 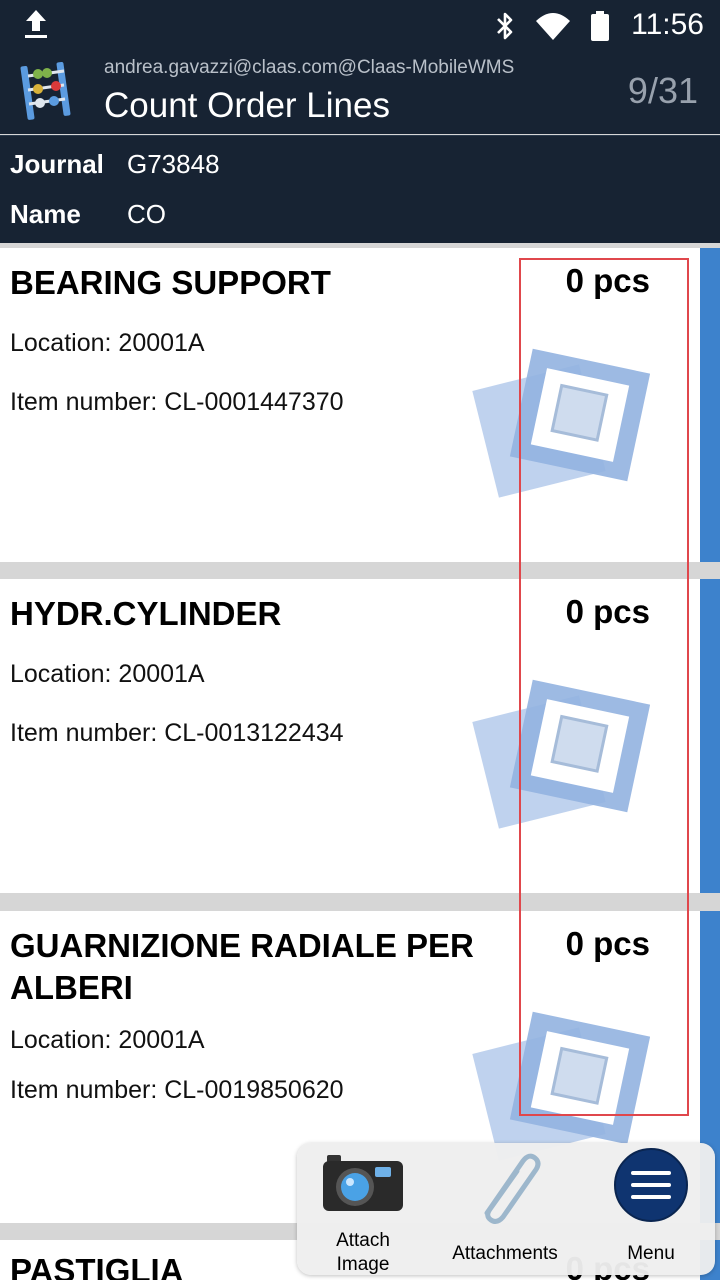 I want to click on item-number: Item number: CL-0019850620, so click(x=177, y=1090).